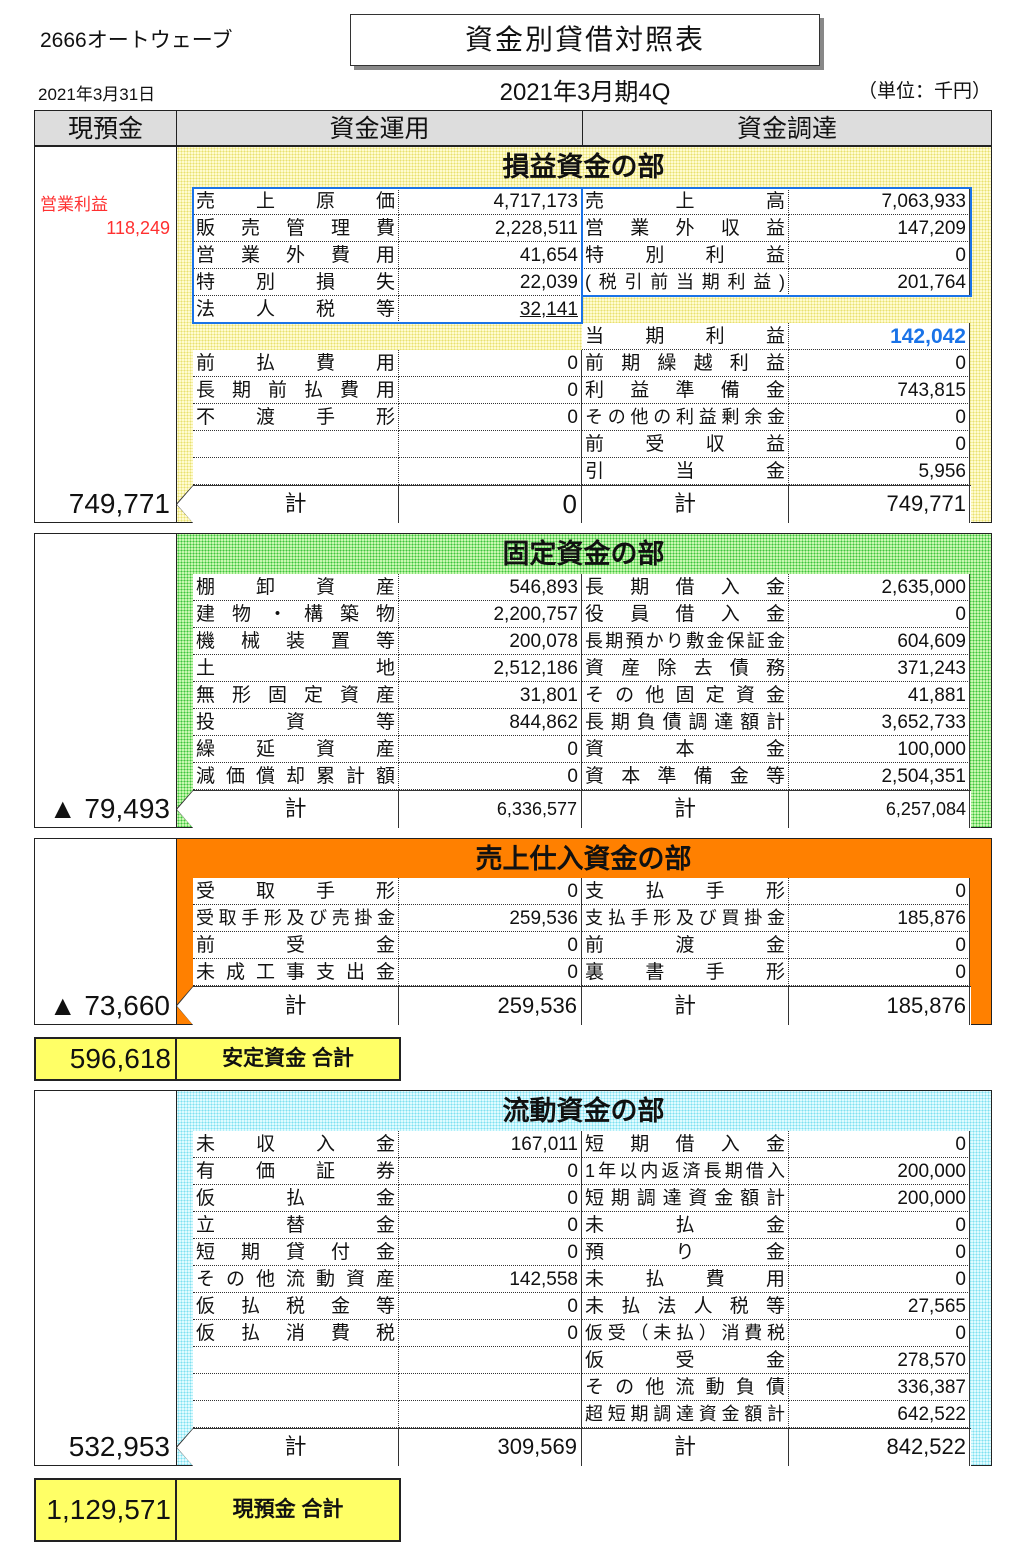  I want to click on row-label: 未払法人税等, so click(685, 1306).